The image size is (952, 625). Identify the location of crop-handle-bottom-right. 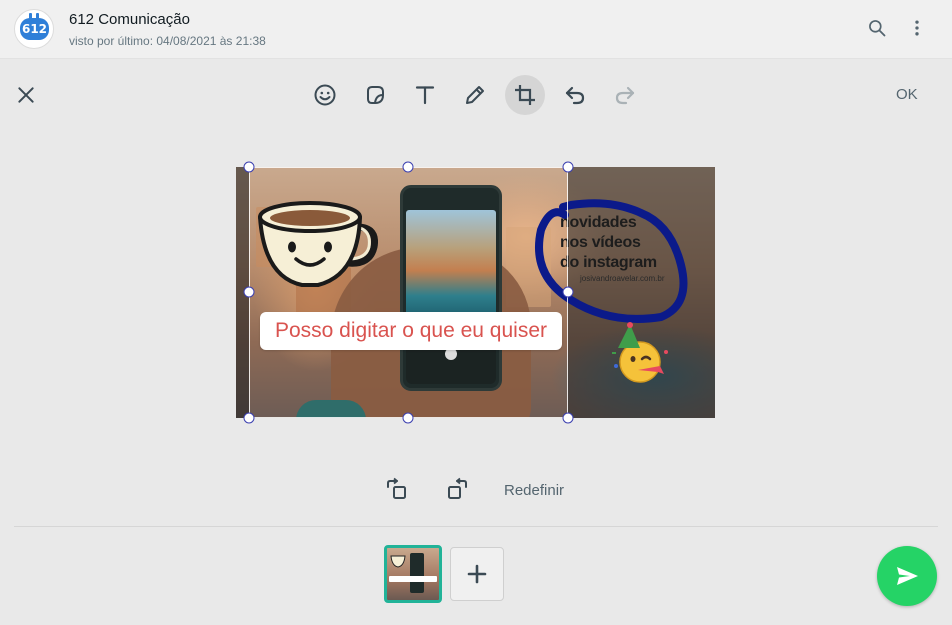
(568, 418).